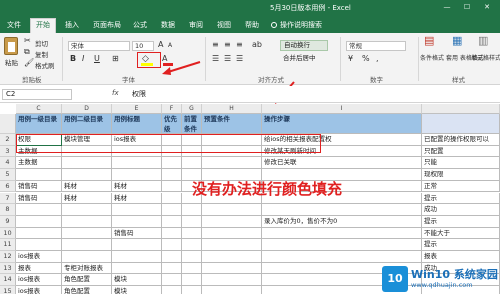  Describe the element at coordinates (160, 45) in the screenshot. I see `grow-font-button: A` at that location.